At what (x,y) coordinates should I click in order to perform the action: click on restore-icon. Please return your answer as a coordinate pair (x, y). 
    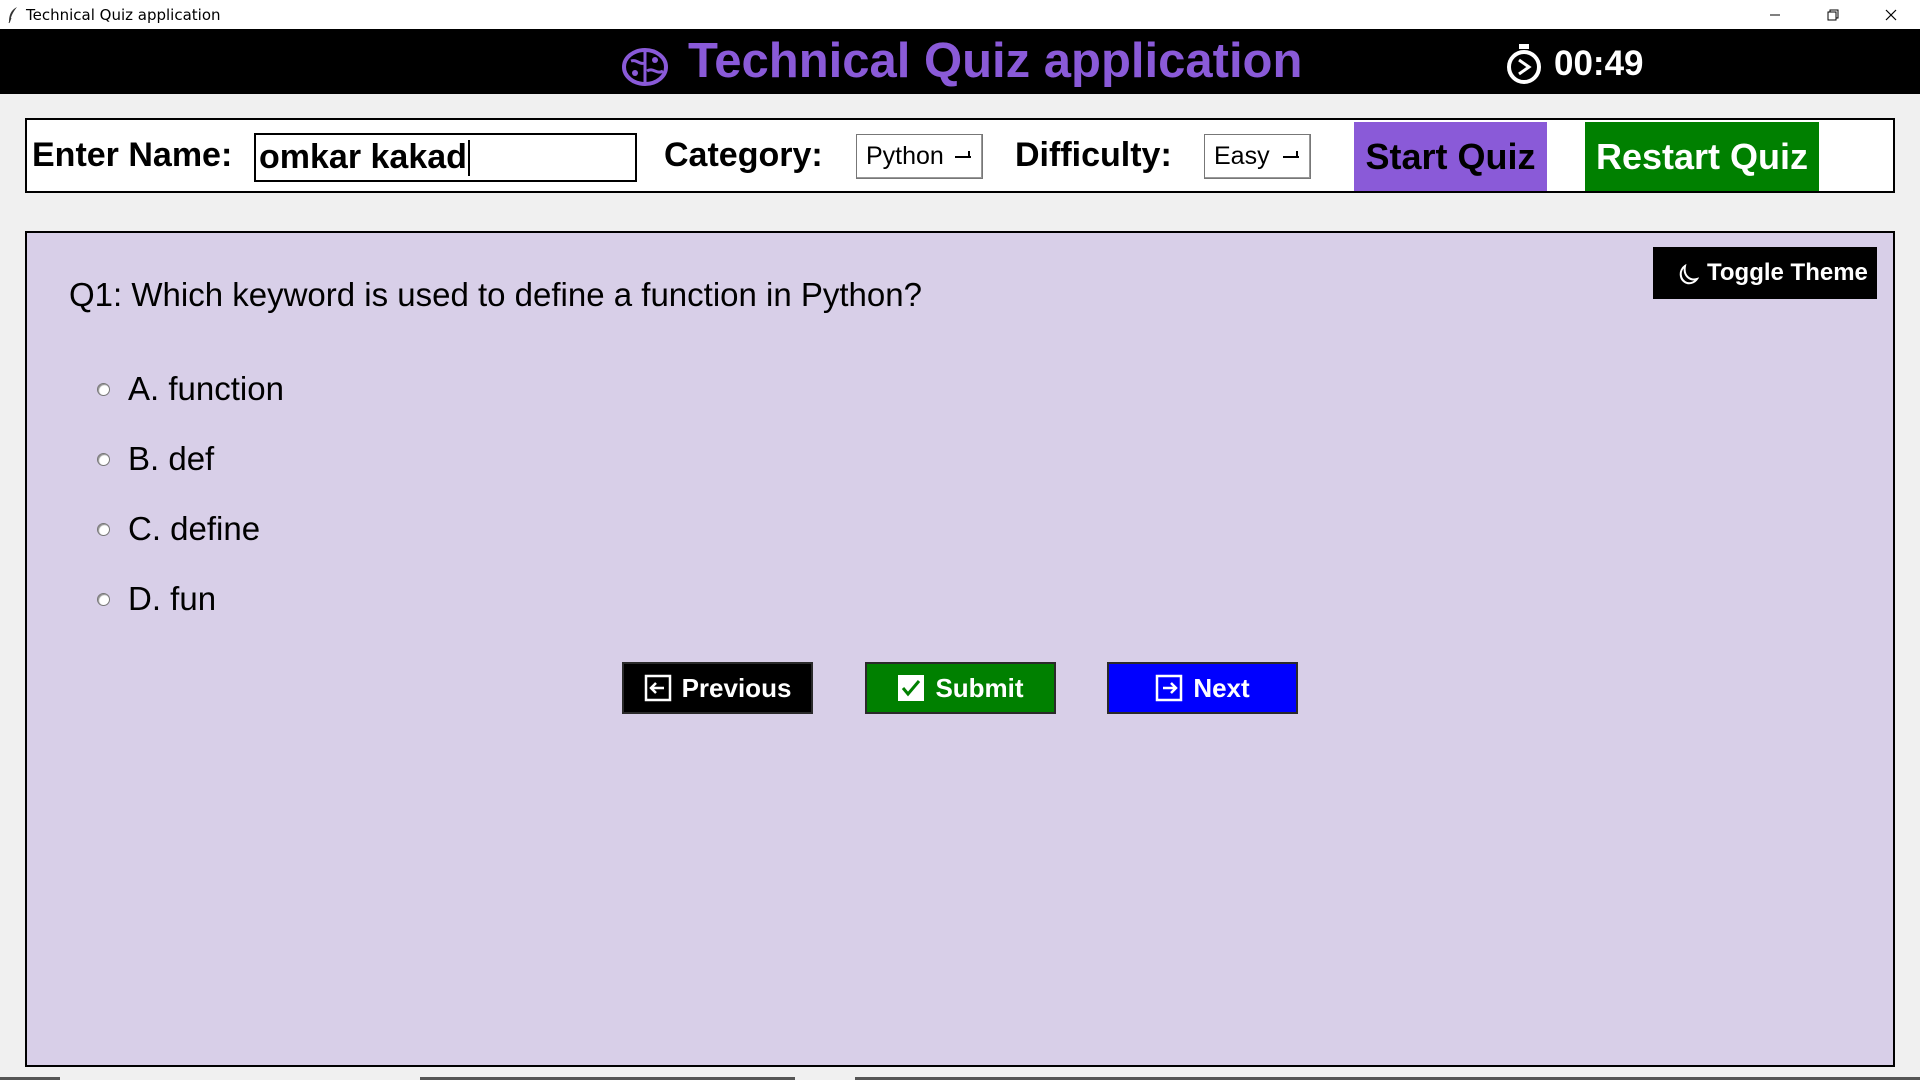
    Looking at the image, I should click on (1833, 14).